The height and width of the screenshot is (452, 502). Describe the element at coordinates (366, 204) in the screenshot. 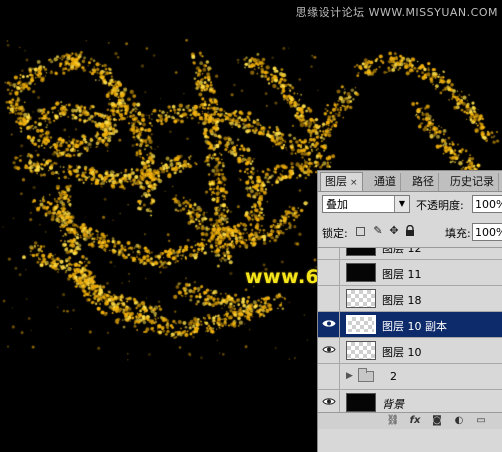

I see `blend-mode-select: 叠加 ▼` at that location.